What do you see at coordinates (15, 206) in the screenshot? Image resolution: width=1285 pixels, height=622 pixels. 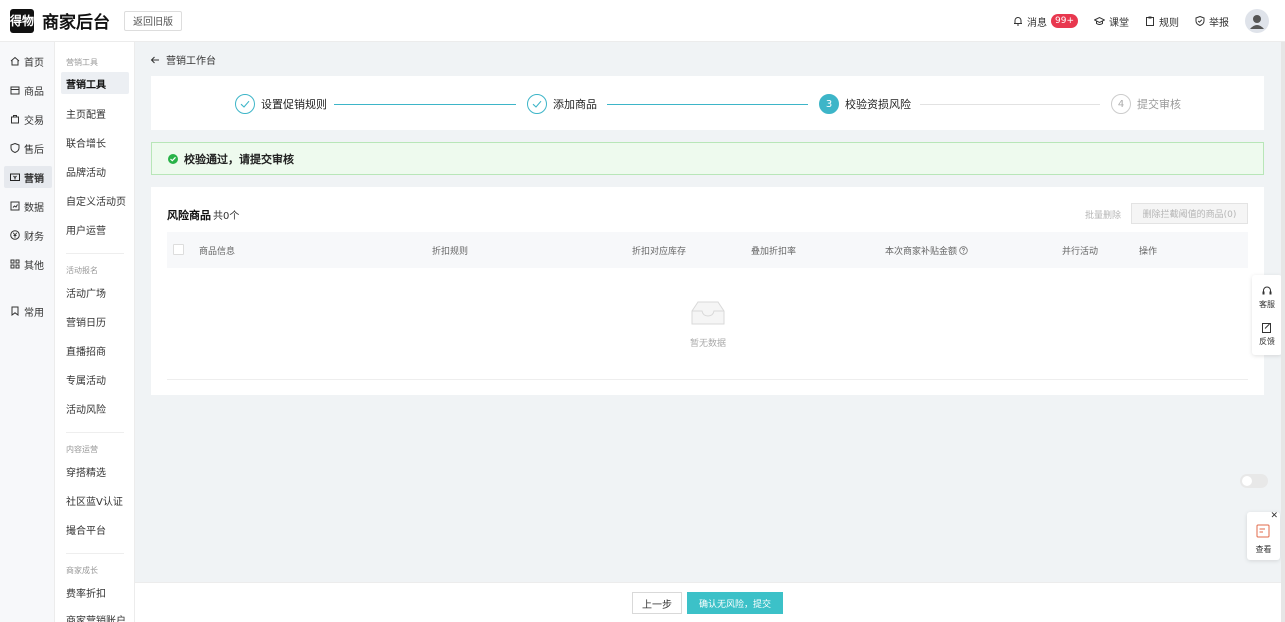 I see `chart-icon` at bounding box center [15, 206].